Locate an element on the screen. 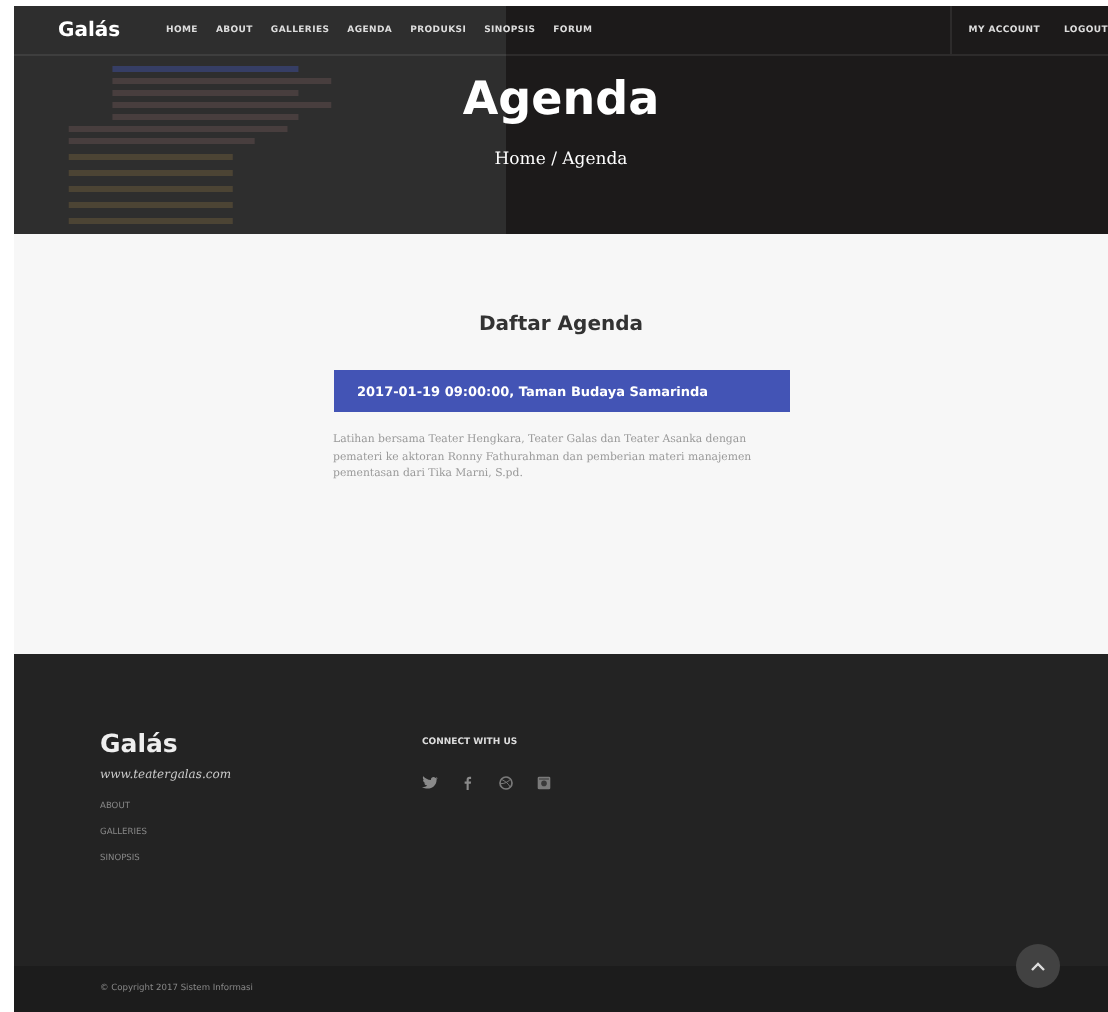 The image size is (1108, 1012). scroll-to-top-button is located at coordinates (1038, 966).